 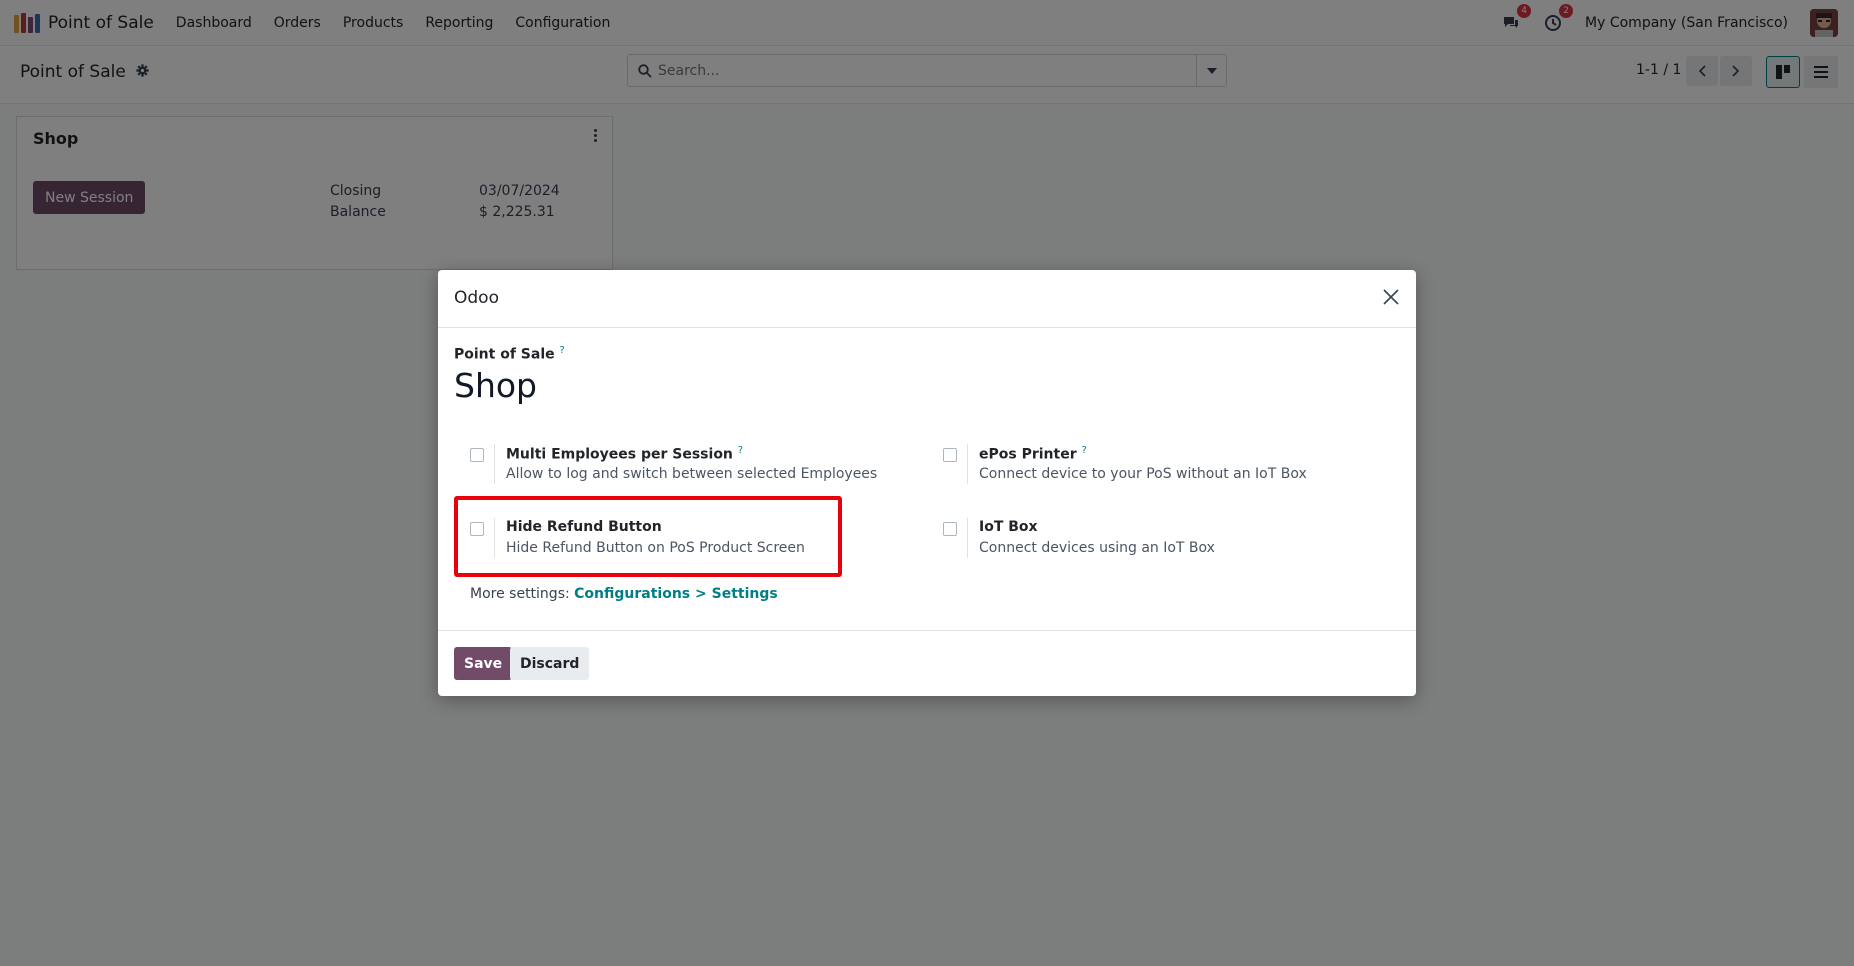 I want to click on highlight-annotation, so click(x=648, y=536).